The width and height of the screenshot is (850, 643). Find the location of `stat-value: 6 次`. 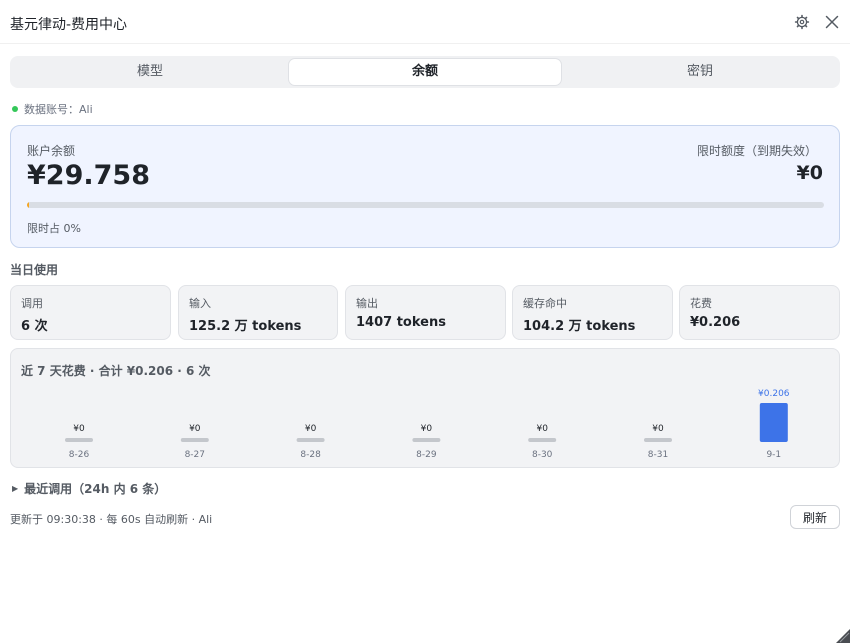

stat-value: 6 次 is located at coordinates (34, 326).